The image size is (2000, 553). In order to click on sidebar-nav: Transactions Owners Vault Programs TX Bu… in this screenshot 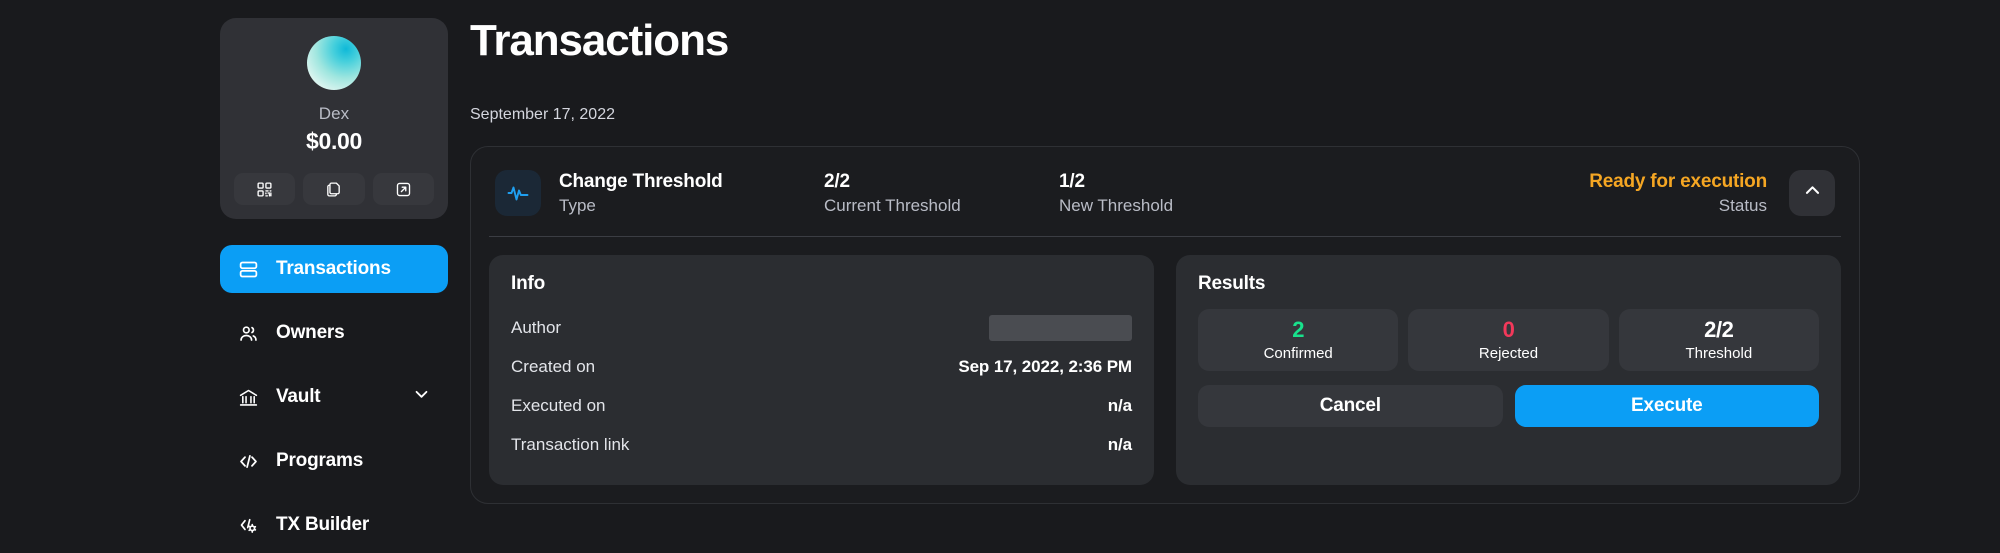, I will do `click(345, 399)`.